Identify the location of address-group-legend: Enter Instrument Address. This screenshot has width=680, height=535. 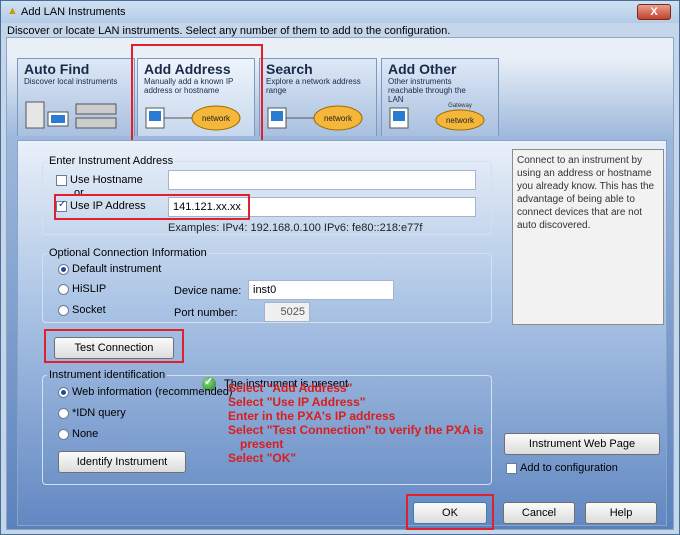
(111, 161).